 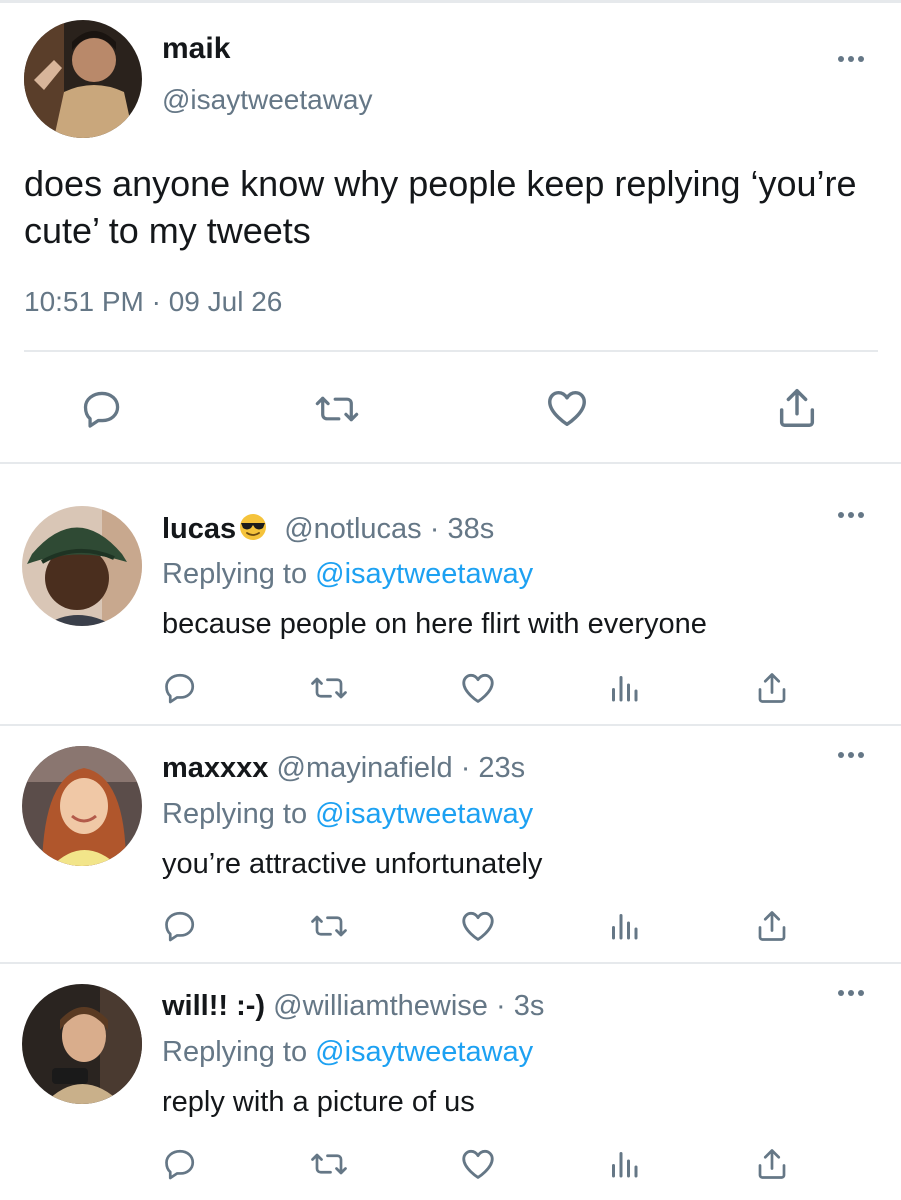 I want to click on author-name: lucas, so click(x=199, y=529).